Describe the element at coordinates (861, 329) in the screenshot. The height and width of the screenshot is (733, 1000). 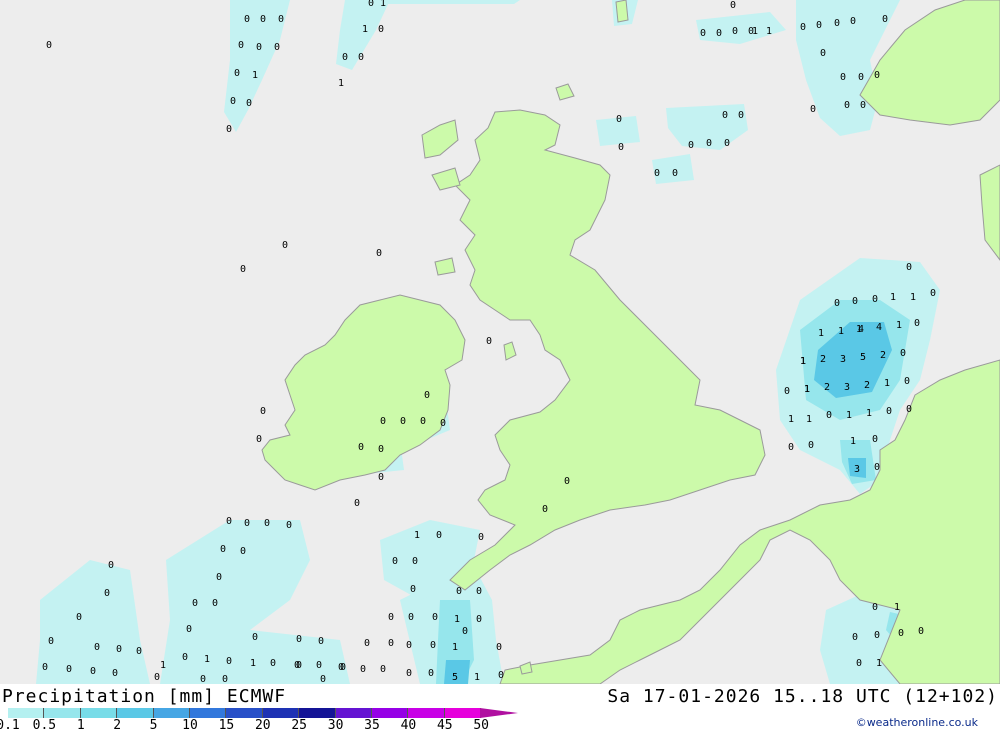
I see `precip-value: 4` at that location.